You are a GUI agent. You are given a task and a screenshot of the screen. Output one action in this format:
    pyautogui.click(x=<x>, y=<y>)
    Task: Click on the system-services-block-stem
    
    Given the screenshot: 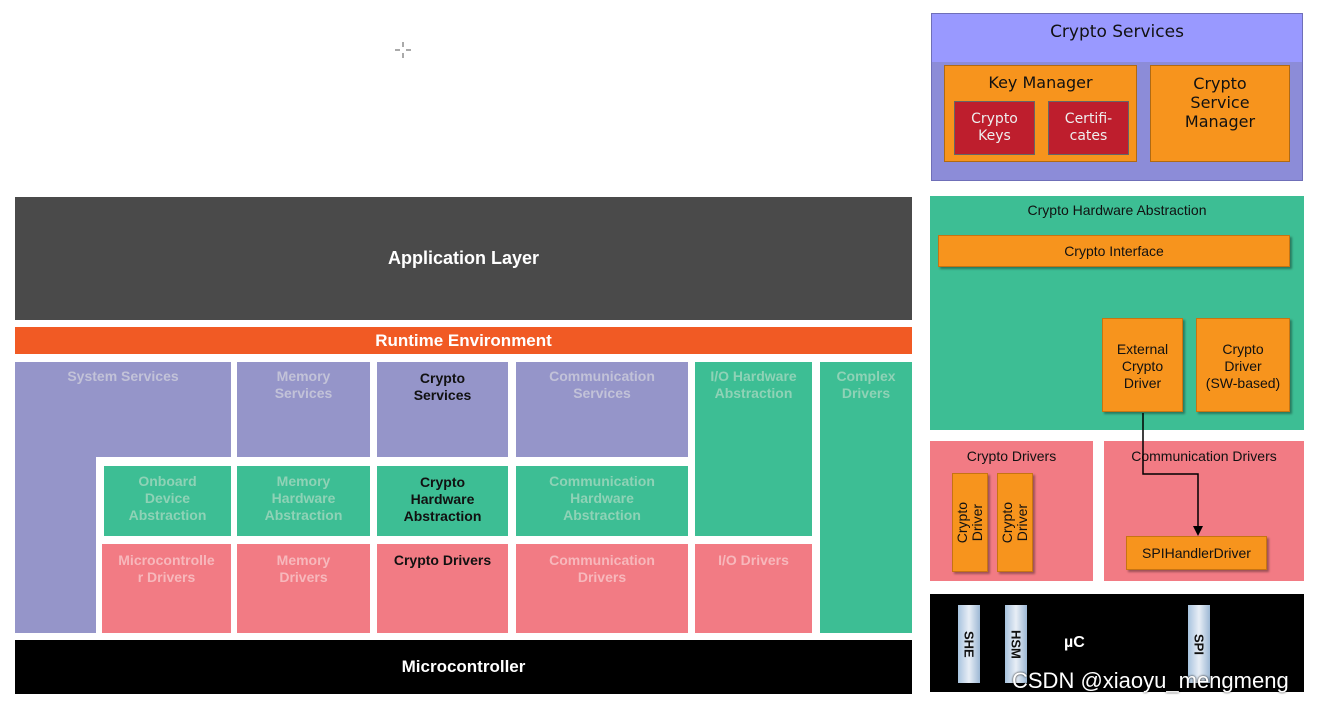 What is the action you would take?
    pyautogui.click(x=55, y=545)
    